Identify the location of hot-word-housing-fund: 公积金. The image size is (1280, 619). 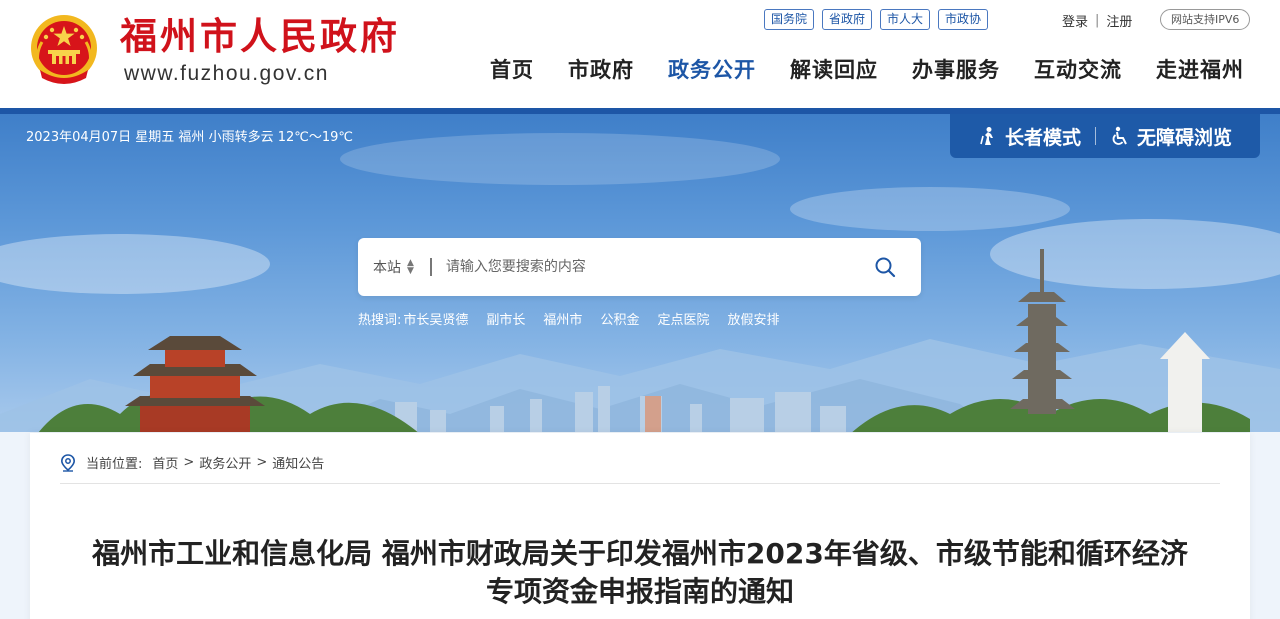
(619, 318).